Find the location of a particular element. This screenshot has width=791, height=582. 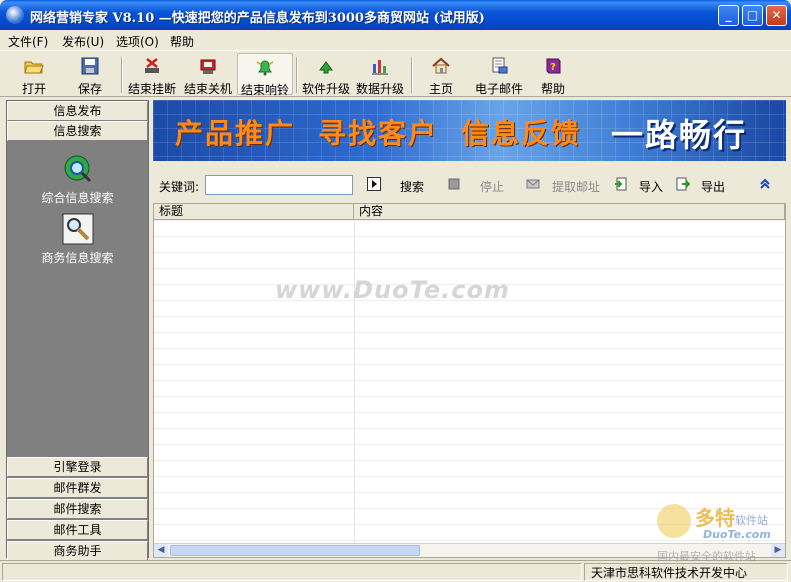

scroll-left-icon: ◀ is located at coordinates (161, 550).